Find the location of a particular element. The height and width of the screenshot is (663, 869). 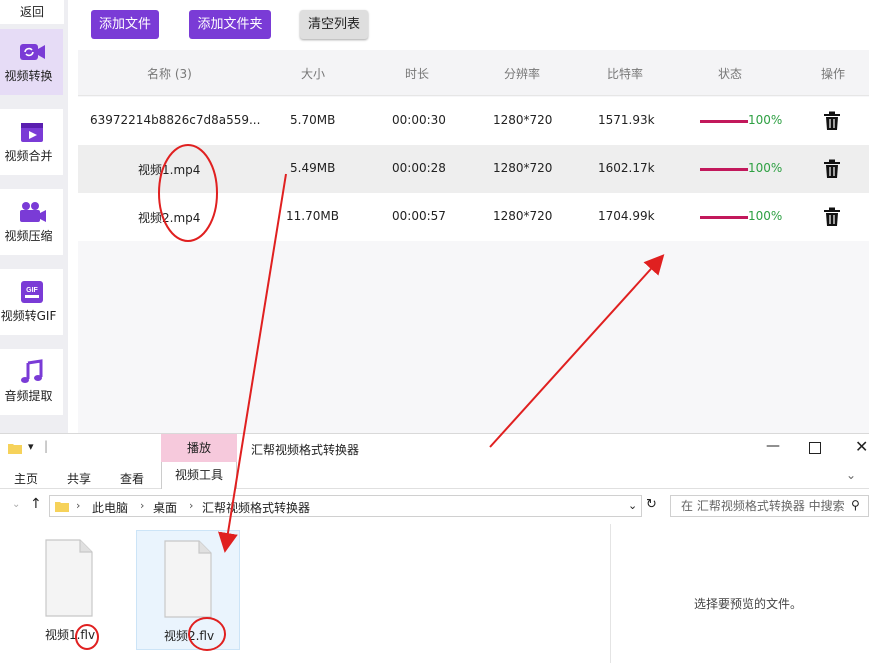

back-arrow-icon: ⌄ is located at coordinates (16, 504).